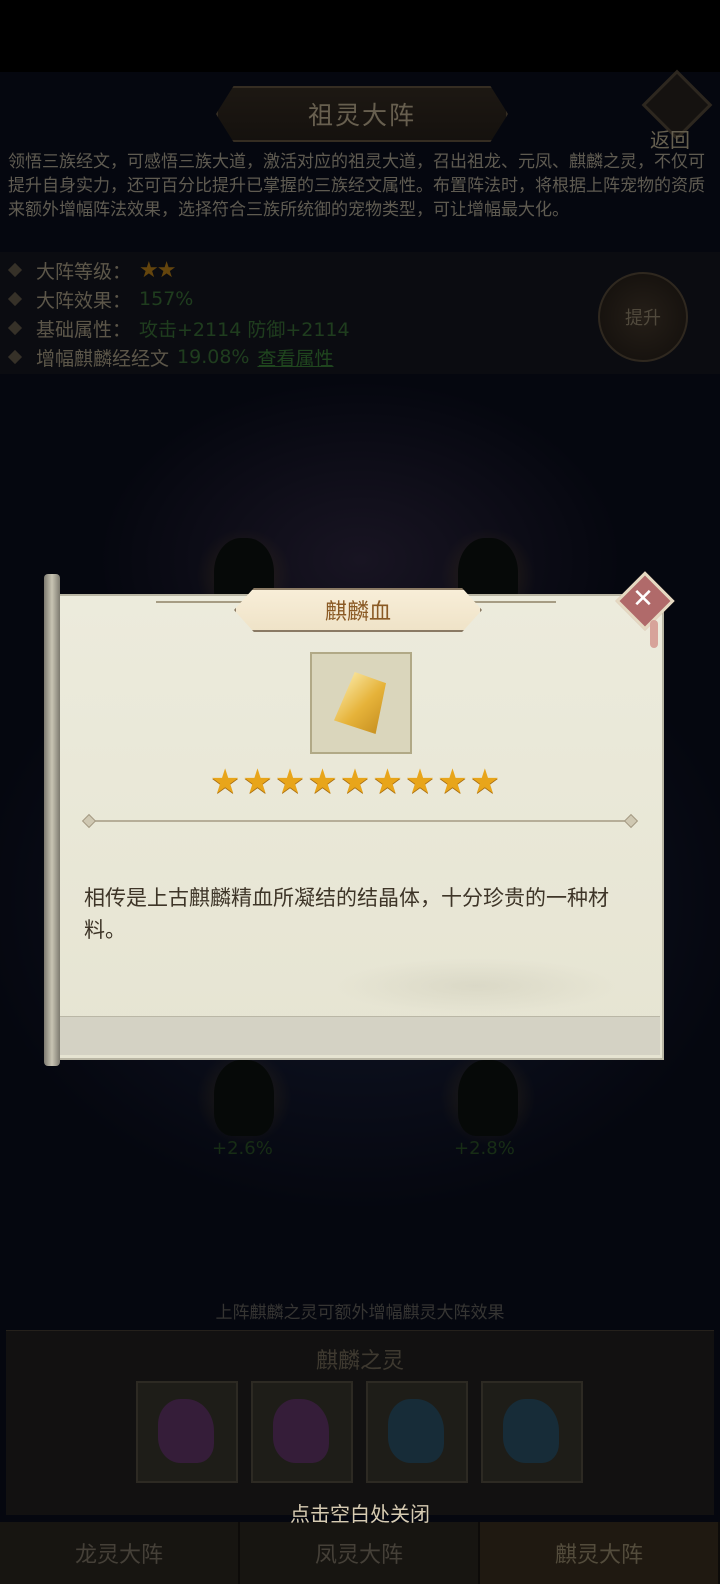 The image size is (720, 1584). What do you see at coordinates (360, 821) in the screenshot?
I see `modal-divider` at bounding box center [360, 821].